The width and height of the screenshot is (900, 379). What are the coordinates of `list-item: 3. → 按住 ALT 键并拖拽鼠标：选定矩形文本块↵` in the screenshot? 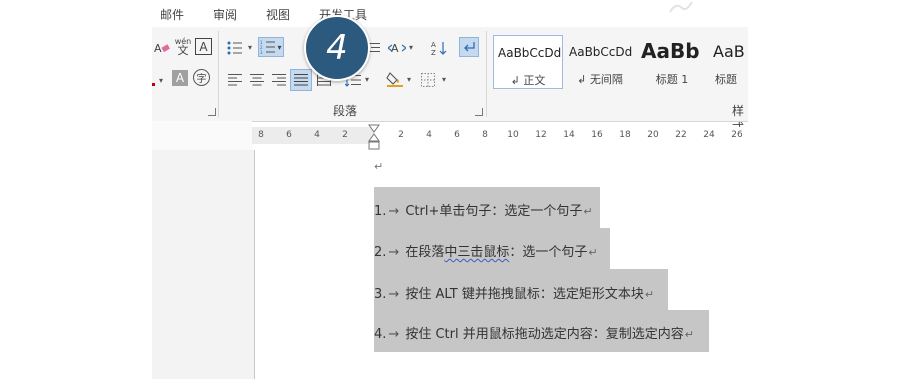 It's located at (514, 292).